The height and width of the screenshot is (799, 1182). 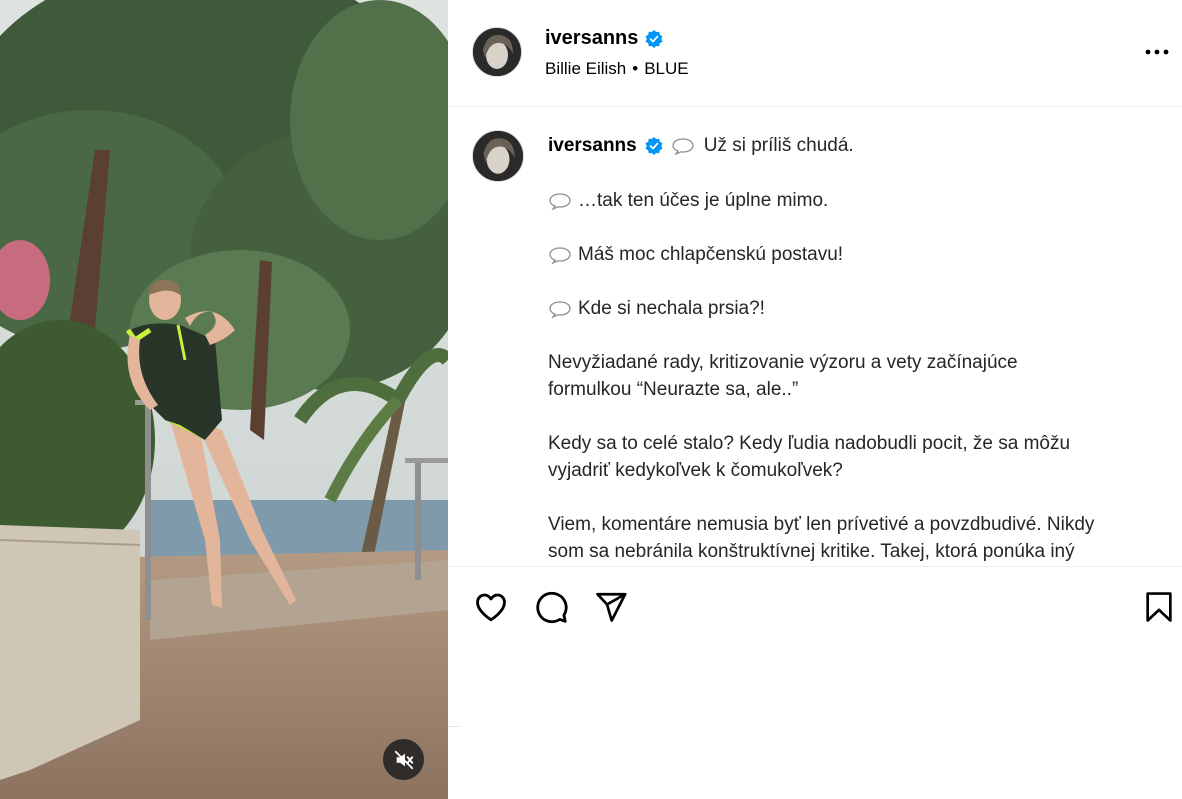 I want to click on comment-button, so click(x=551, y=607).